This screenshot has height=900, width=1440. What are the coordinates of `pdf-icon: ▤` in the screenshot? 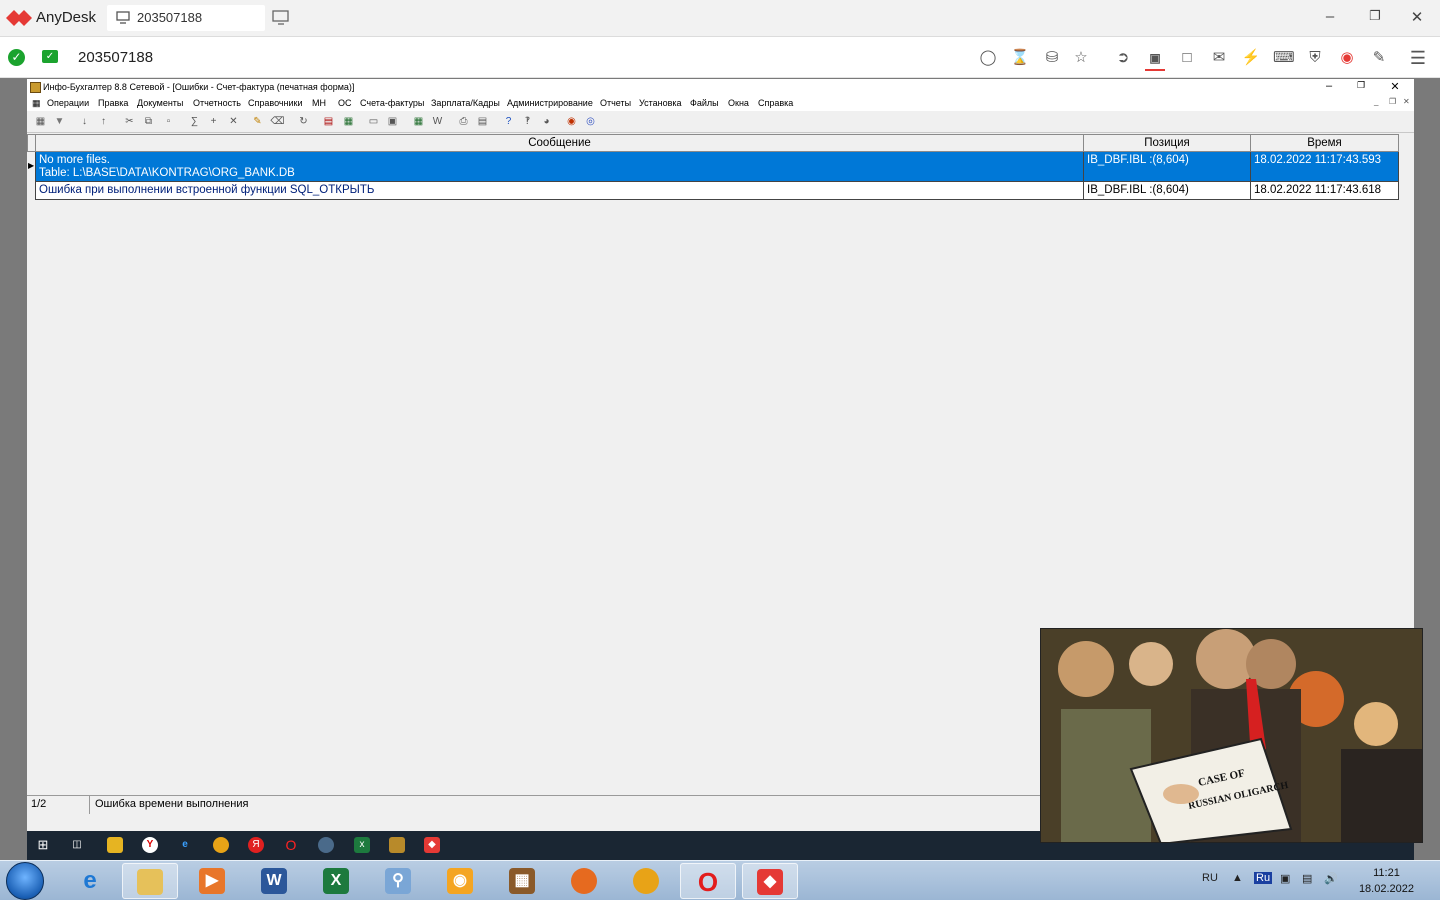 It's located at (328, 121).